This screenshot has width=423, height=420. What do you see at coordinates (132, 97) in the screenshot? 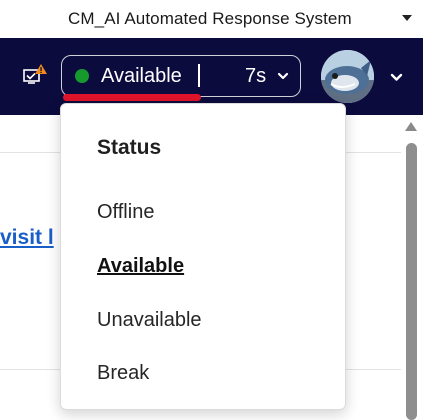
I see `status-highlight-underline` at bounding box center [132, 97].